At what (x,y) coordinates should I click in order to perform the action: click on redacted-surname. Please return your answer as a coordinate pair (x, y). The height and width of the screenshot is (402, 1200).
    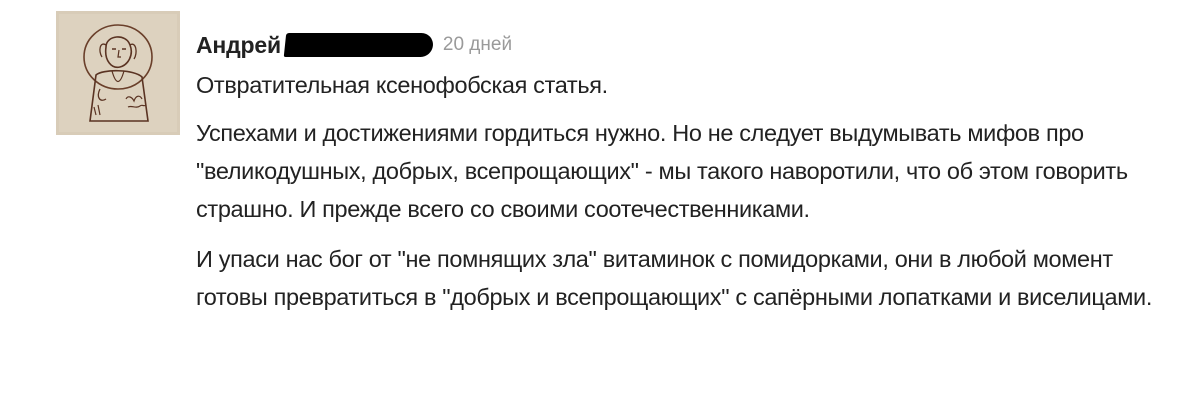
    Looking at the image, I should click on (359, 45).